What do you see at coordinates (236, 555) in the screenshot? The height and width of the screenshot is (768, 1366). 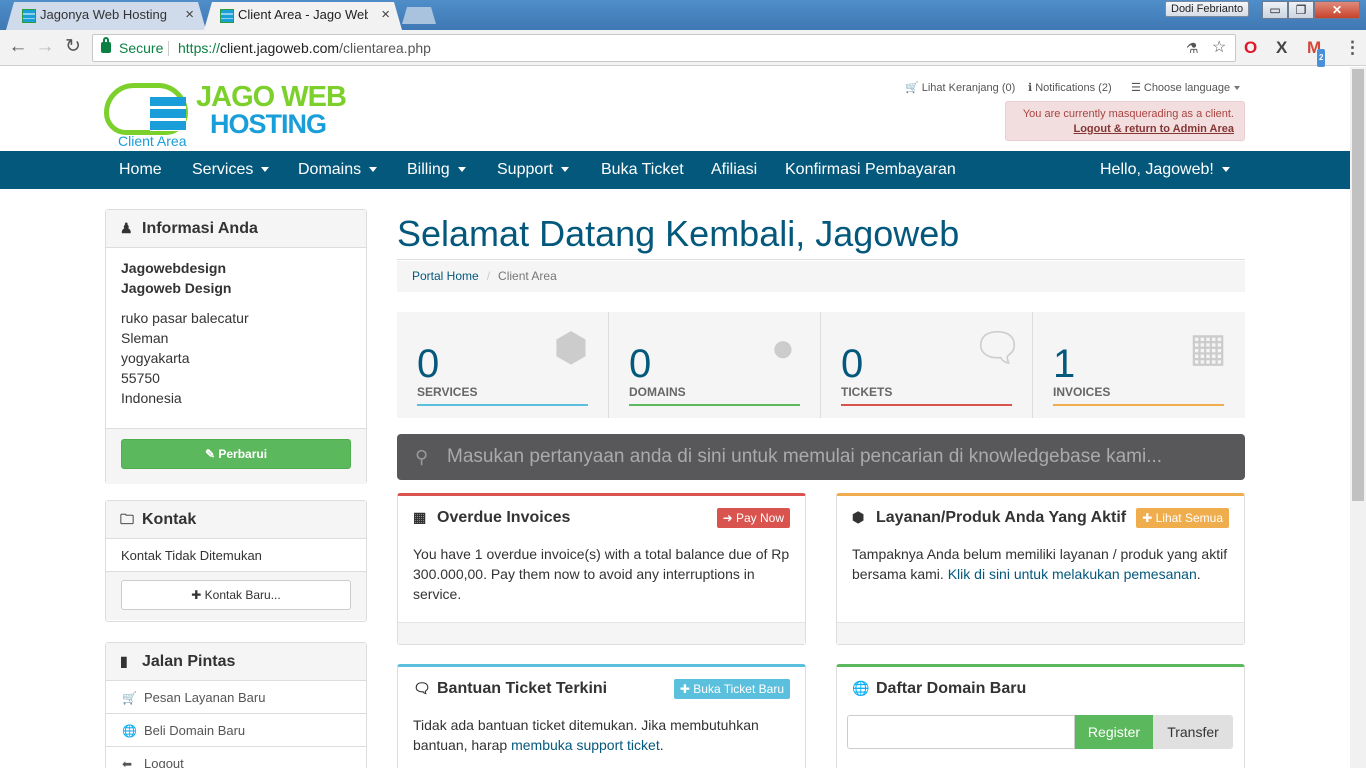 I see `contact-empty: Kontak Tidak Ditemukan` at bounding box center [236, 555].